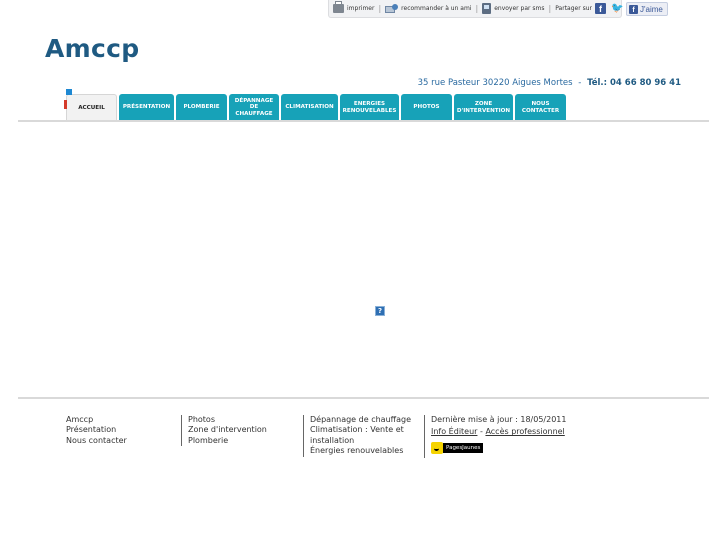  What do you see at coordinates (201, 107) in the screenshot?
I see `tab-plomberie: Plomberie` at bounding box center [201, 107].